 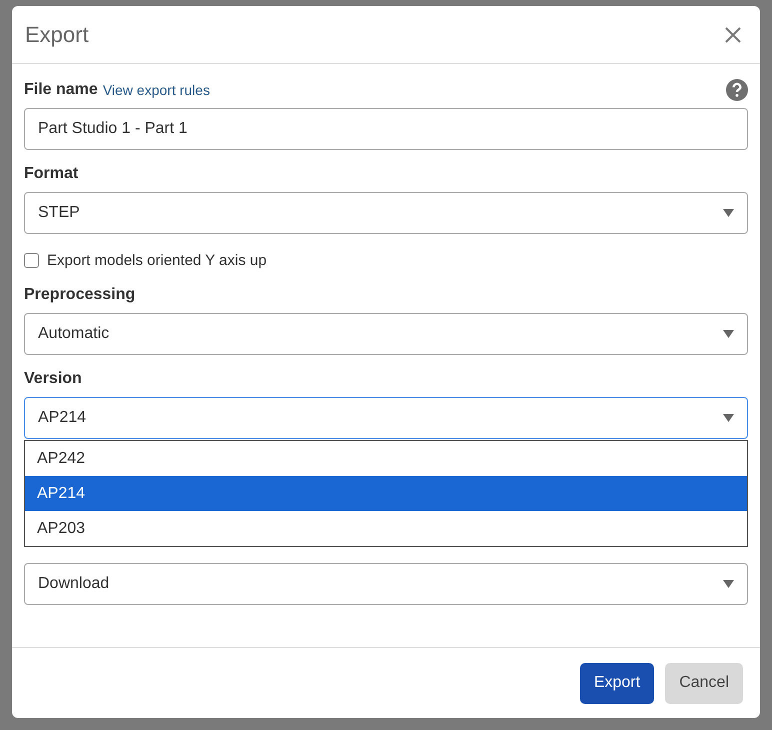 What do you see at coordinates (57, 35) in the screenshot?
I see `dialog-title: Export` at bounding box center [57, 35].